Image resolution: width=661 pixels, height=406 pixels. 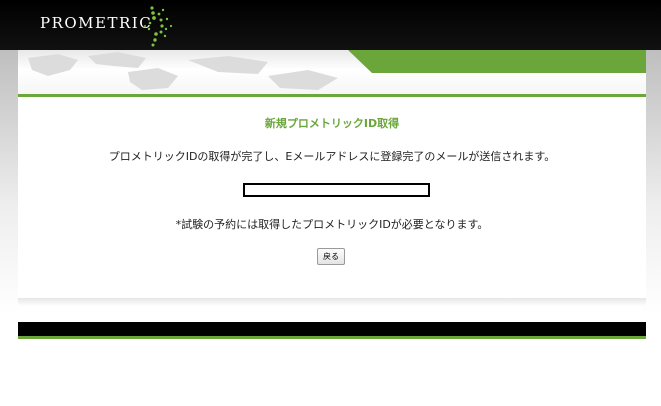 I want to click on footer-green-line, so click(x=332, y=337).